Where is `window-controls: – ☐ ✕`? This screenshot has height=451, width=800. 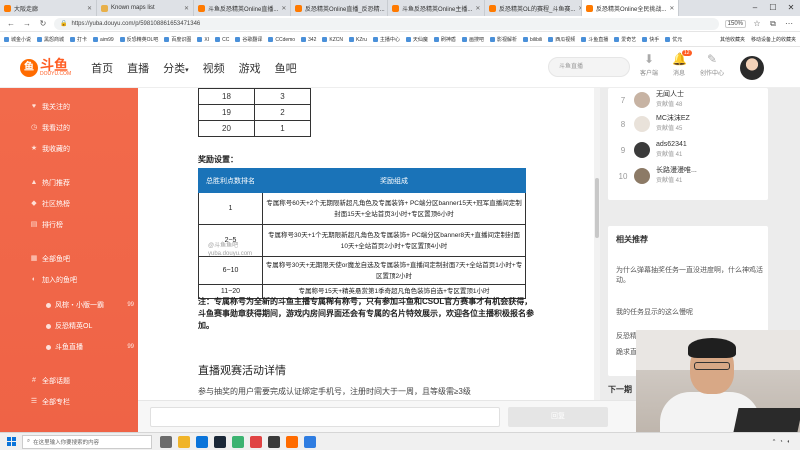 window-controls: – ☐ ✕ is located at coordinates (773, 8).